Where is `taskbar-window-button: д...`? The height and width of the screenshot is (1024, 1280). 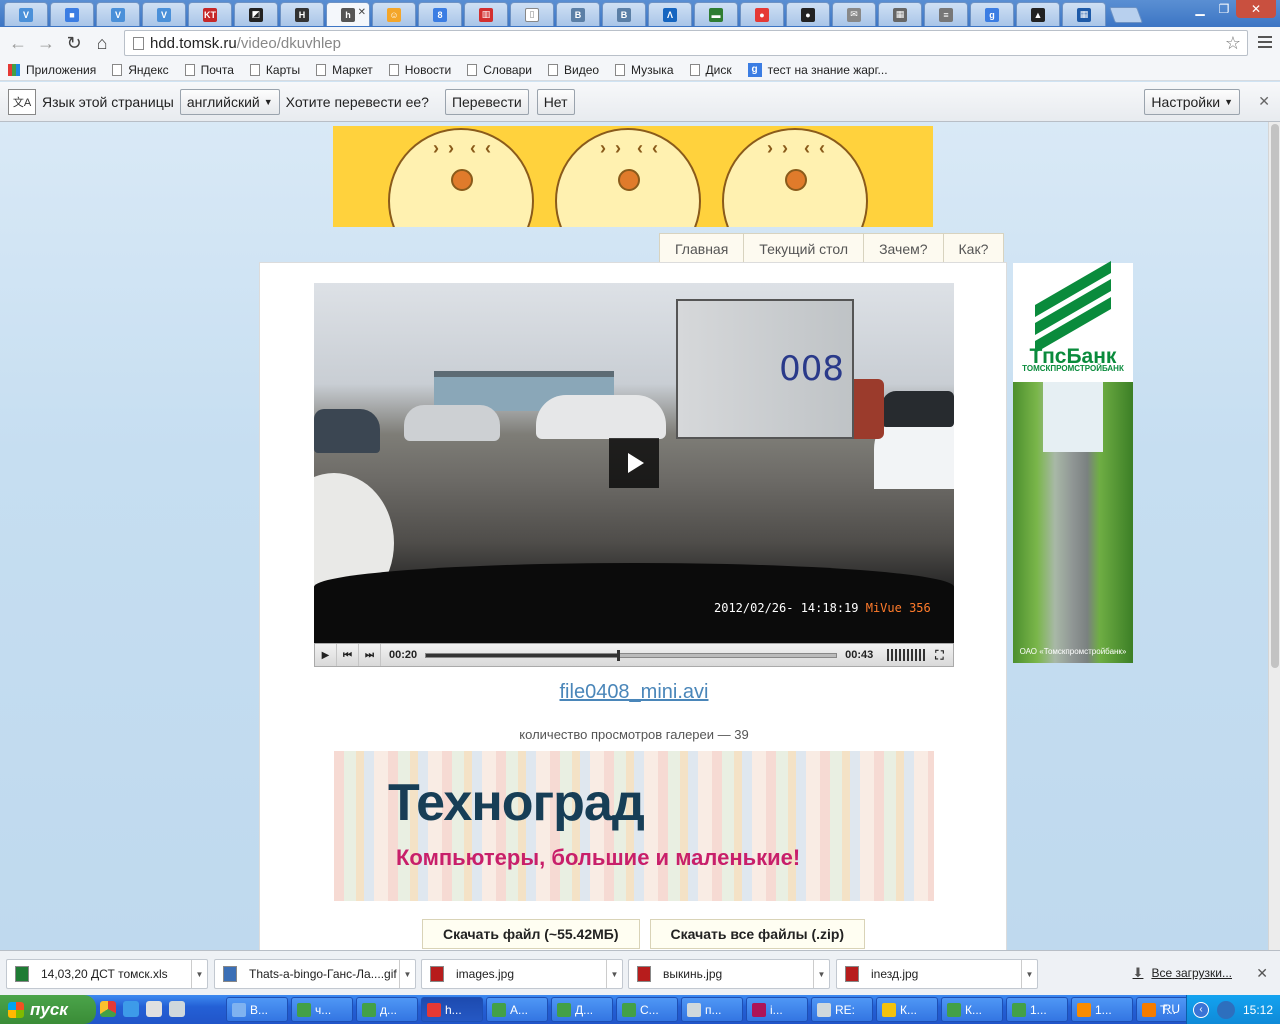
taskbar-window-button: д... is located at coordinates (387, 1009).